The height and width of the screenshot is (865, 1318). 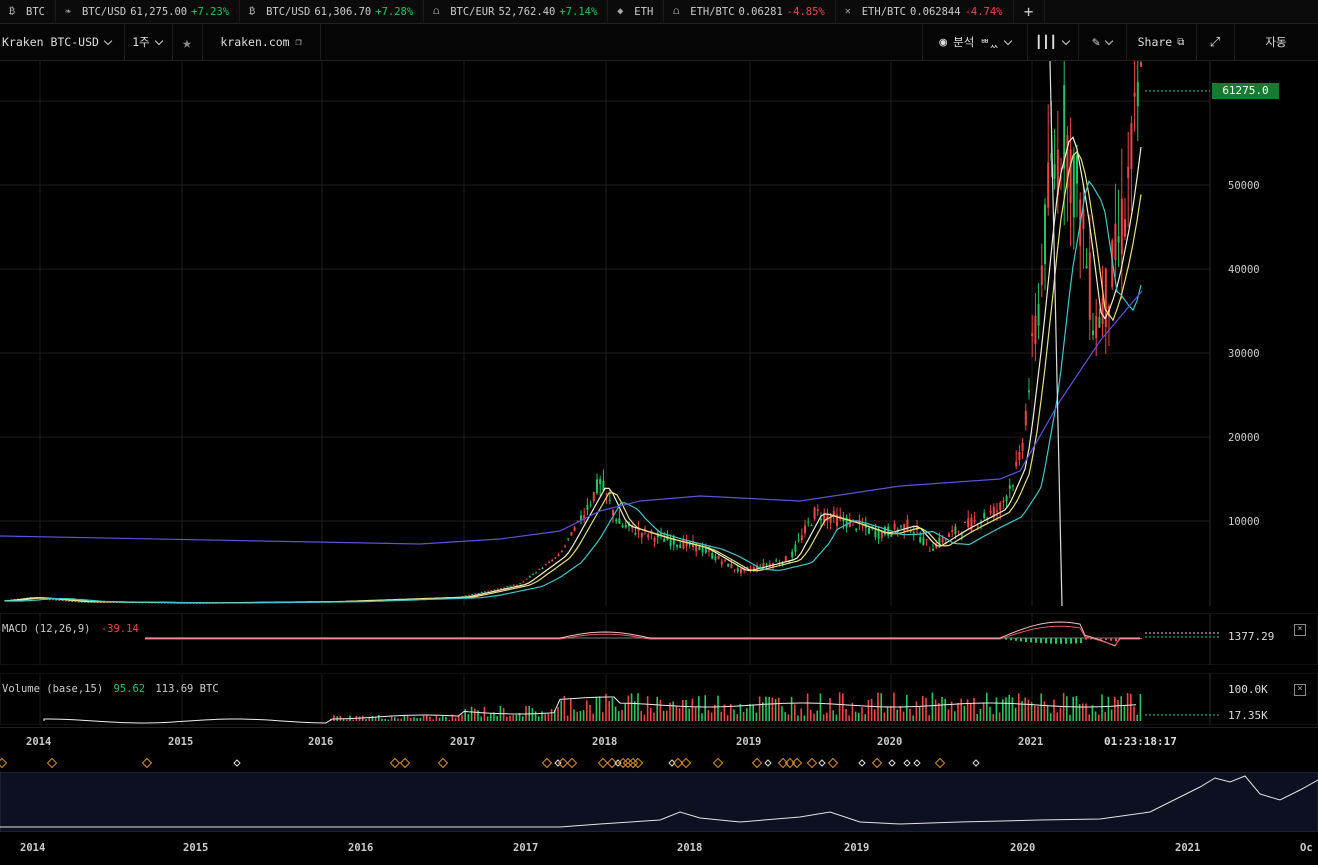 What do you see at coordinates (750, 11) in the screenshot?
I see `ticker-item: ⩍ ETH/BTC 0.06281 -4.85%` at bounding box center [750, 11].